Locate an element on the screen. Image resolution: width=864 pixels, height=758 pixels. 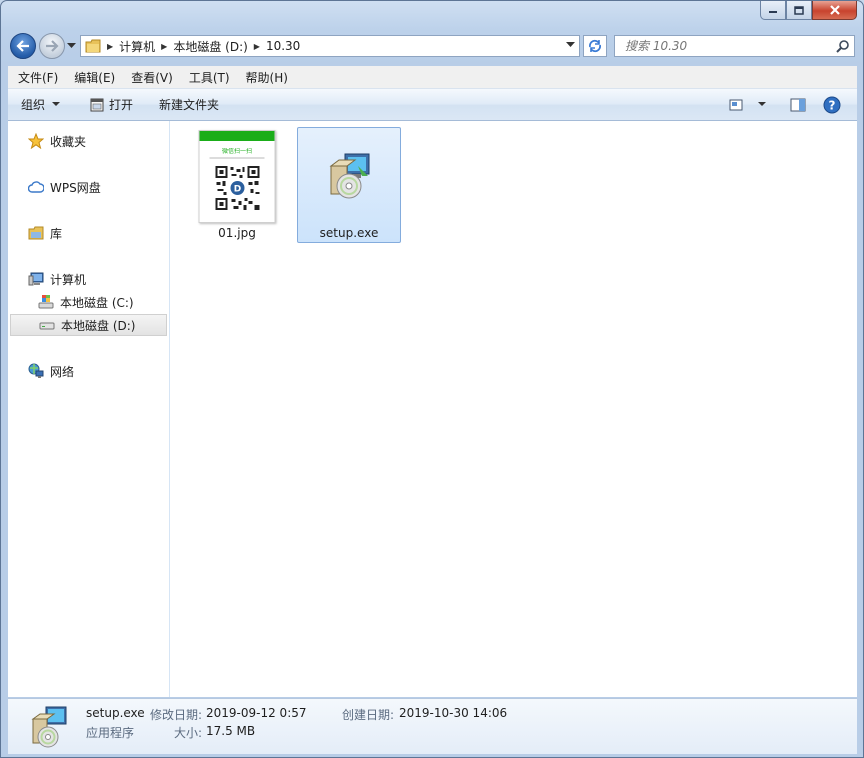
refresh-icon is located at coordinates (595, 46).